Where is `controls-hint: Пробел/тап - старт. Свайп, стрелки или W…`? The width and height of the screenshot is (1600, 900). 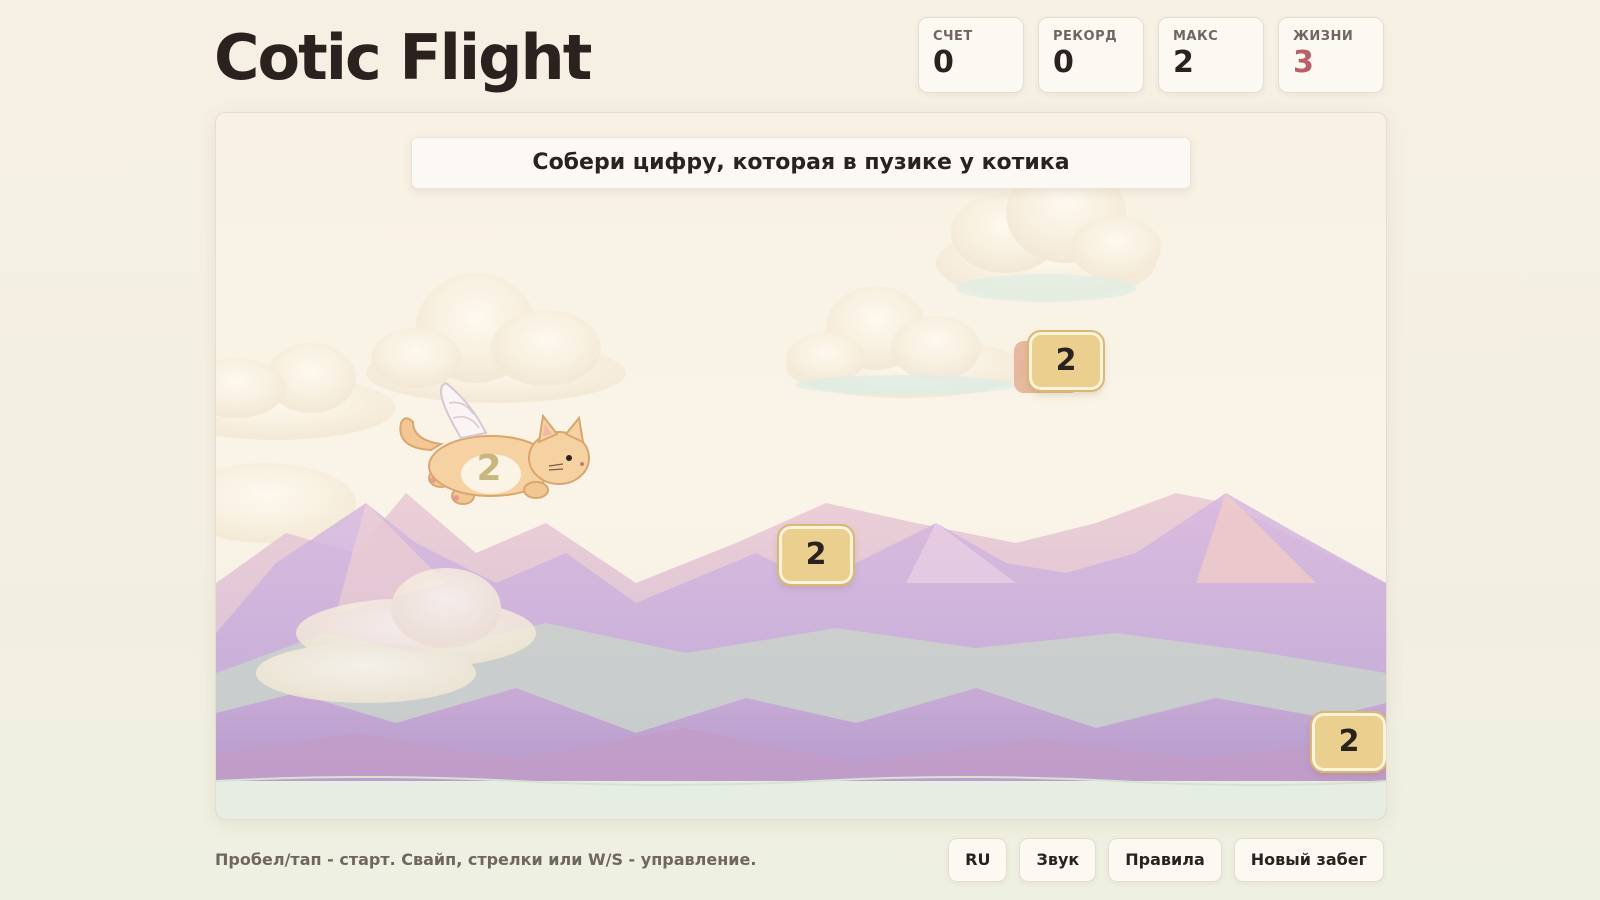 controls-hint: Пробел/тап - старт. Свайп, стрелки или W… is located at coordinates (486, 859).